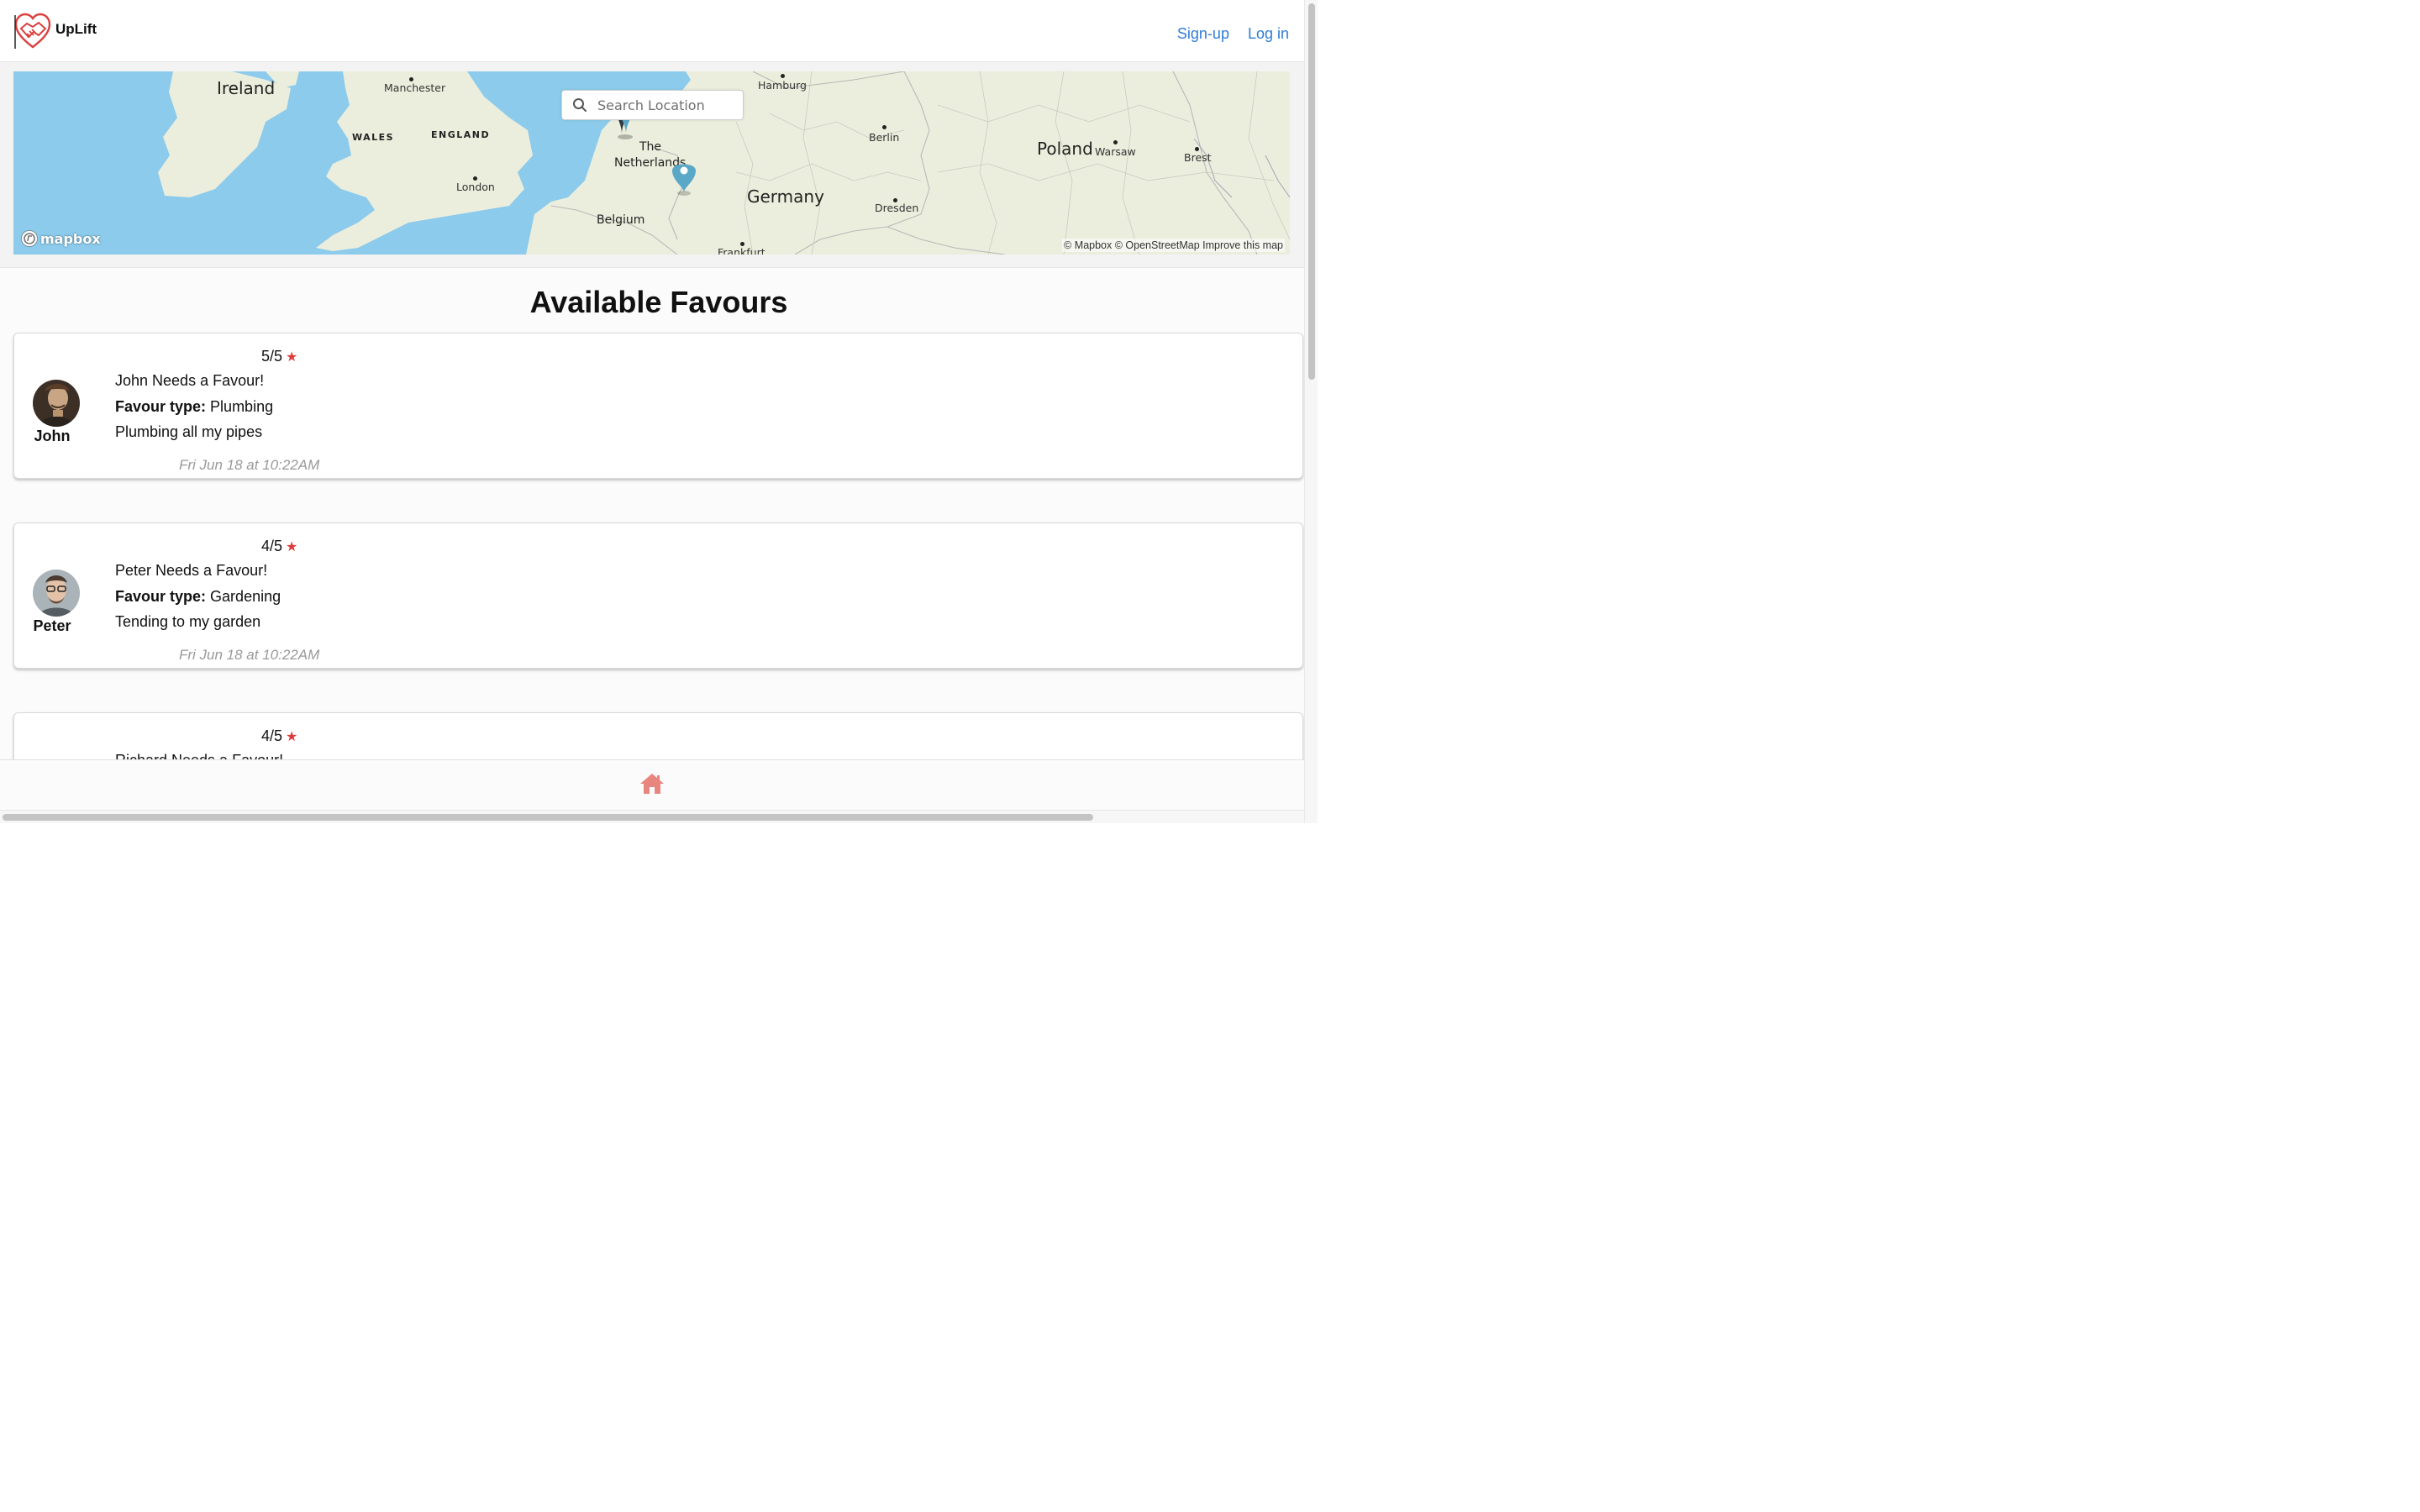 The width and height of the screenshot is (2420, 1512). What do you see at coordinates (374, 137) in the screenshot?
I see `map-label-wales: WALES` at bounding box center [374, 137].